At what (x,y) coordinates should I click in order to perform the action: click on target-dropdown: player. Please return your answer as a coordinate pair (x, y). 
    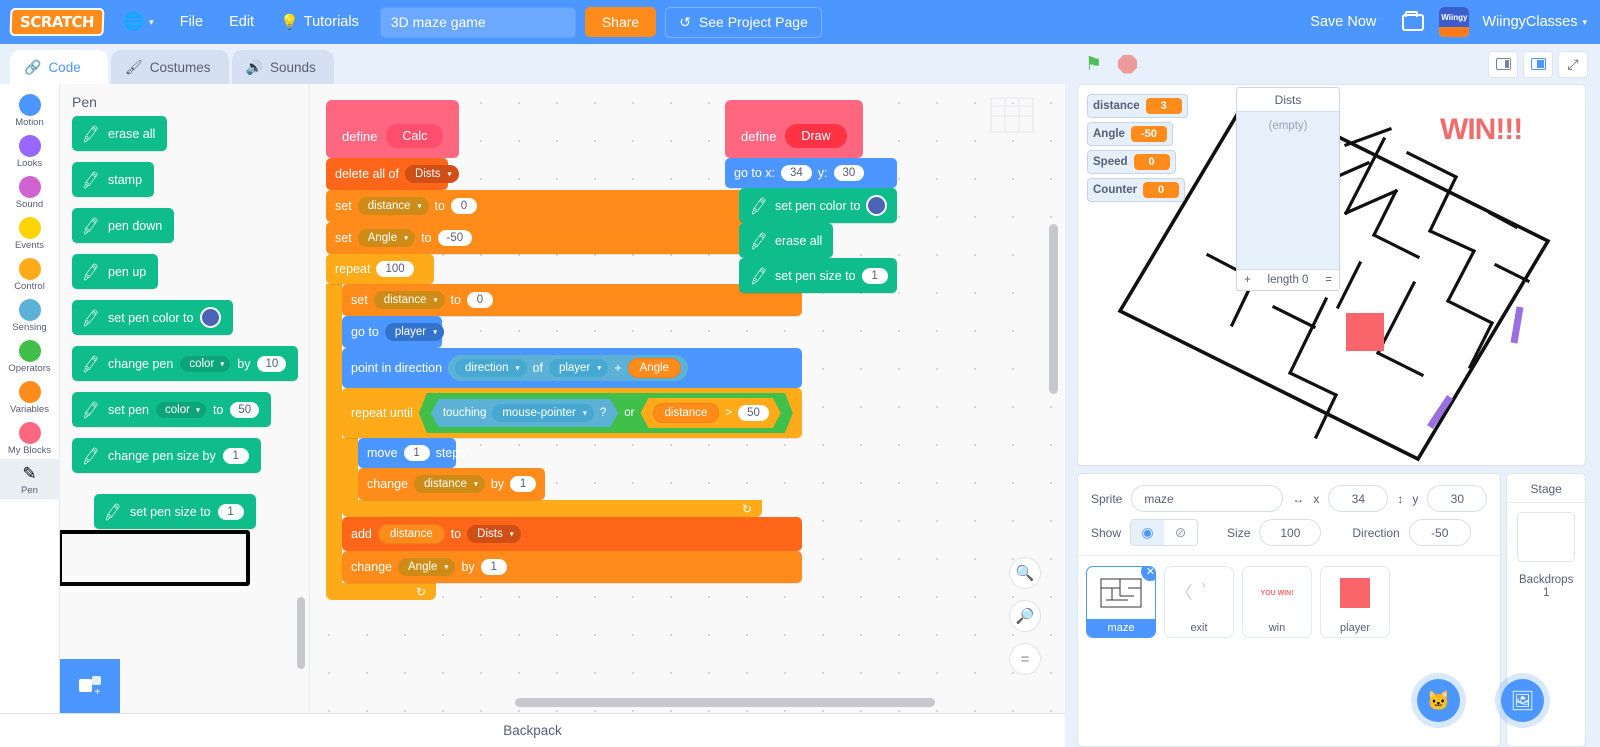
    Looking at the image, I should click on (414, 332).